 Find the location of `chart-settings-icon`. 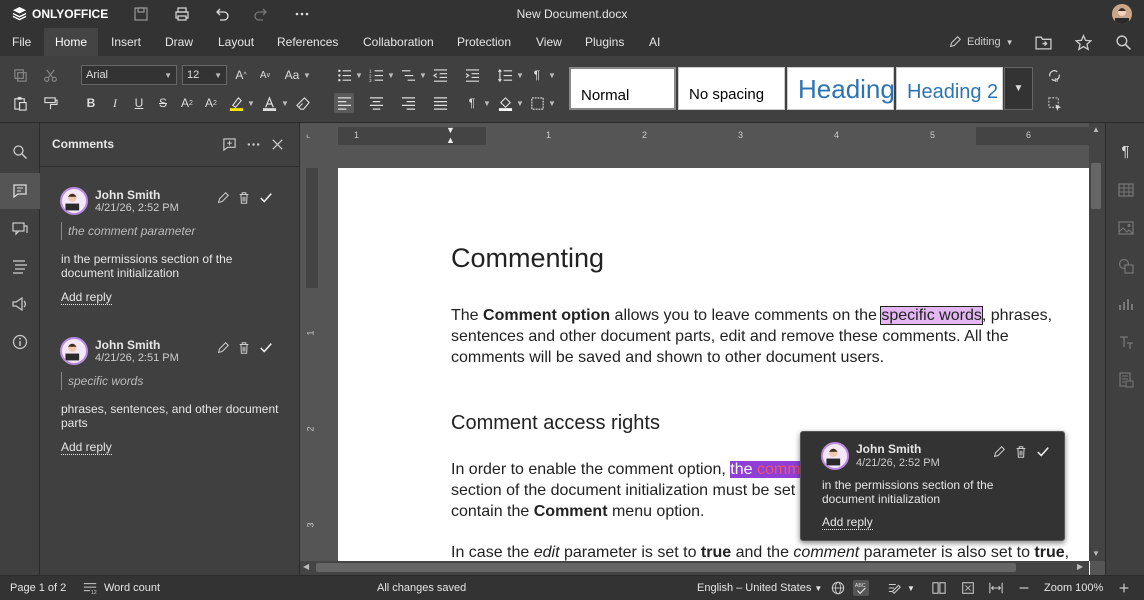

chart-settings-icon is located at coordinates (1125, 304).